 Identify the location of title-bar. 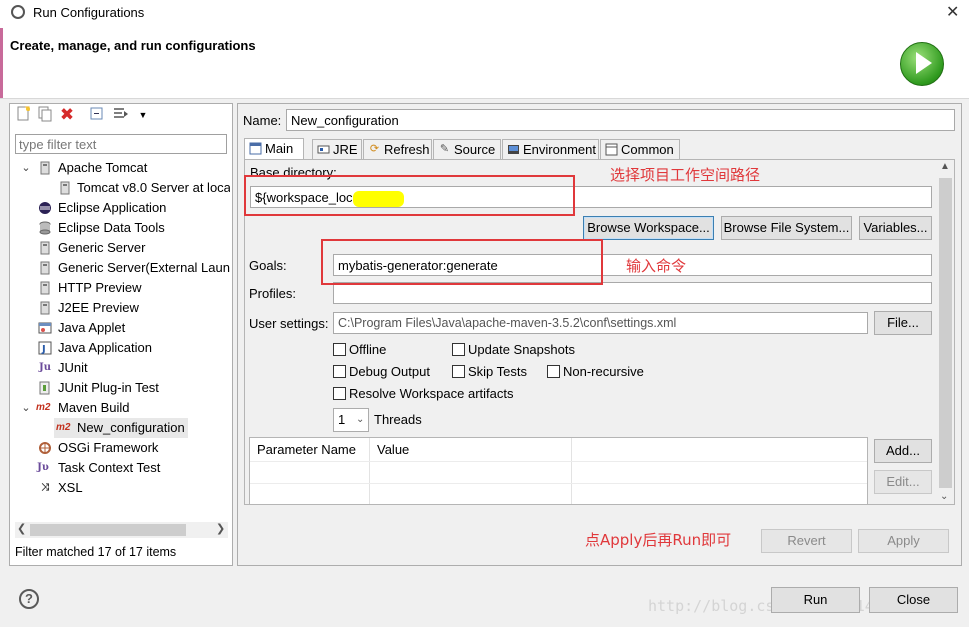
(484, 14).